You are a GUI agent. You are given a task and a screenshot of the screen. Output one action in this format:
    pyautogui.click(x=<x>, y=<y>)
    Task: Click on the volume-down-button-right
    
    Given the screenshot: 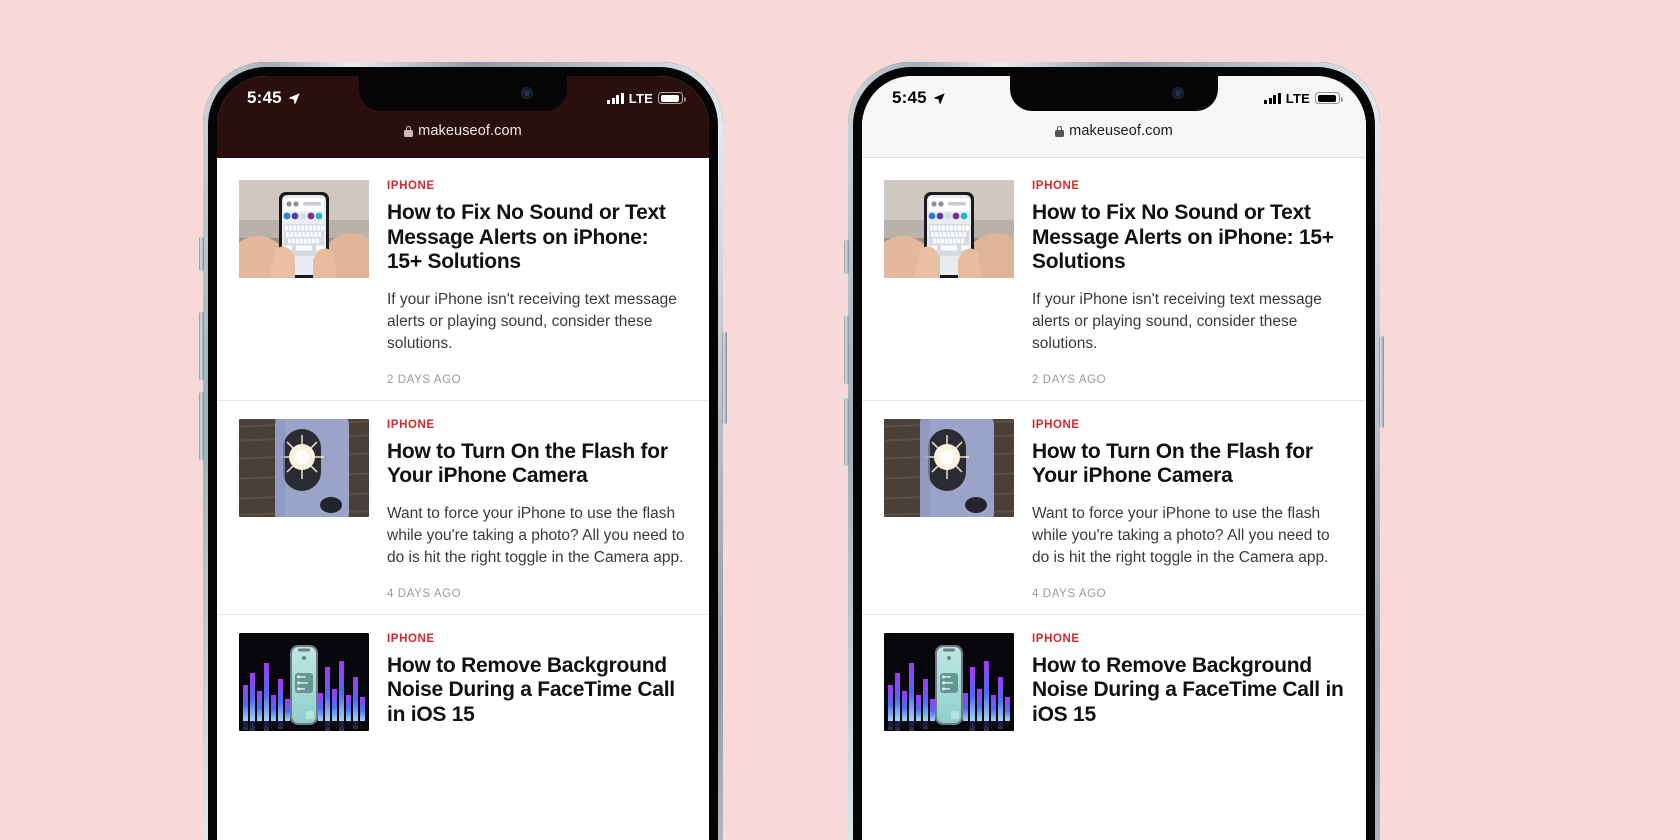 What is the action you would take?
    pyautogui.click(x=846, y=432)
    